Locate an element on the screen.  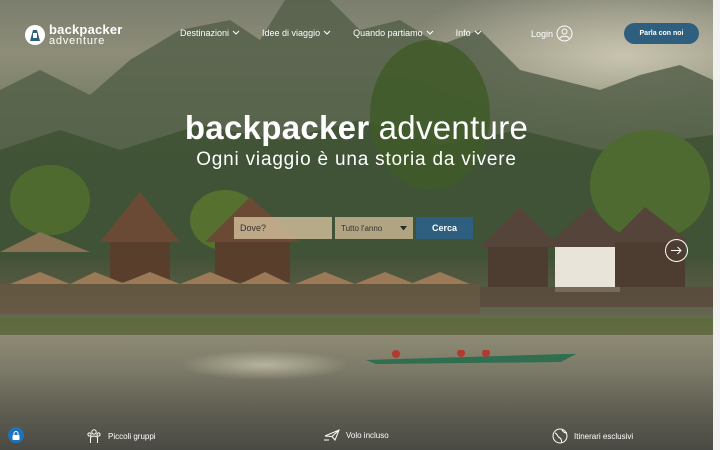
hero-title: backpacker adventure is located at coordinates (356, 128).